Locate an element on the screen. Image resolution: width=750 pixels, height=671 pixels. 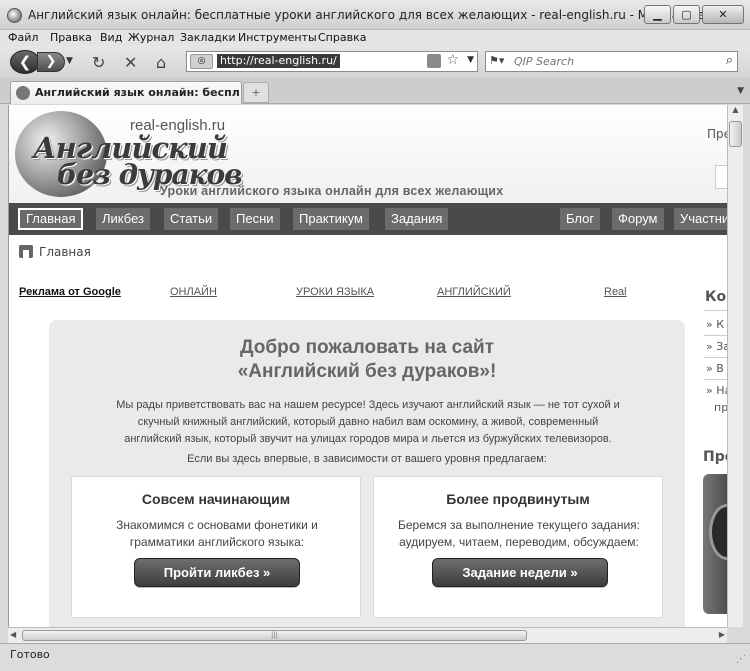
sidebar-link-3: » В is located at coordinates (715, 368).